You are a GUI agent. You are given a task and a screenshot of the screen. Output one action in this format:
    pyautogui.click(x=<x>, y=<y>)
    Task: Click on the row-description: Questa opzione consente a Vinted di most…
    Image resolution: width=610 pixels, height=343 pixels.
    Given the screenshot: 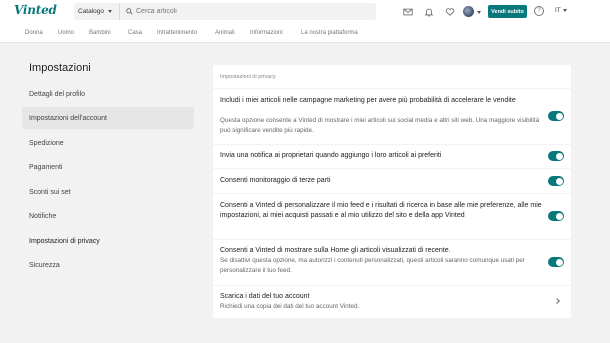 What is the action you would take?
    pyautogui.click(x=380, y=125)
    